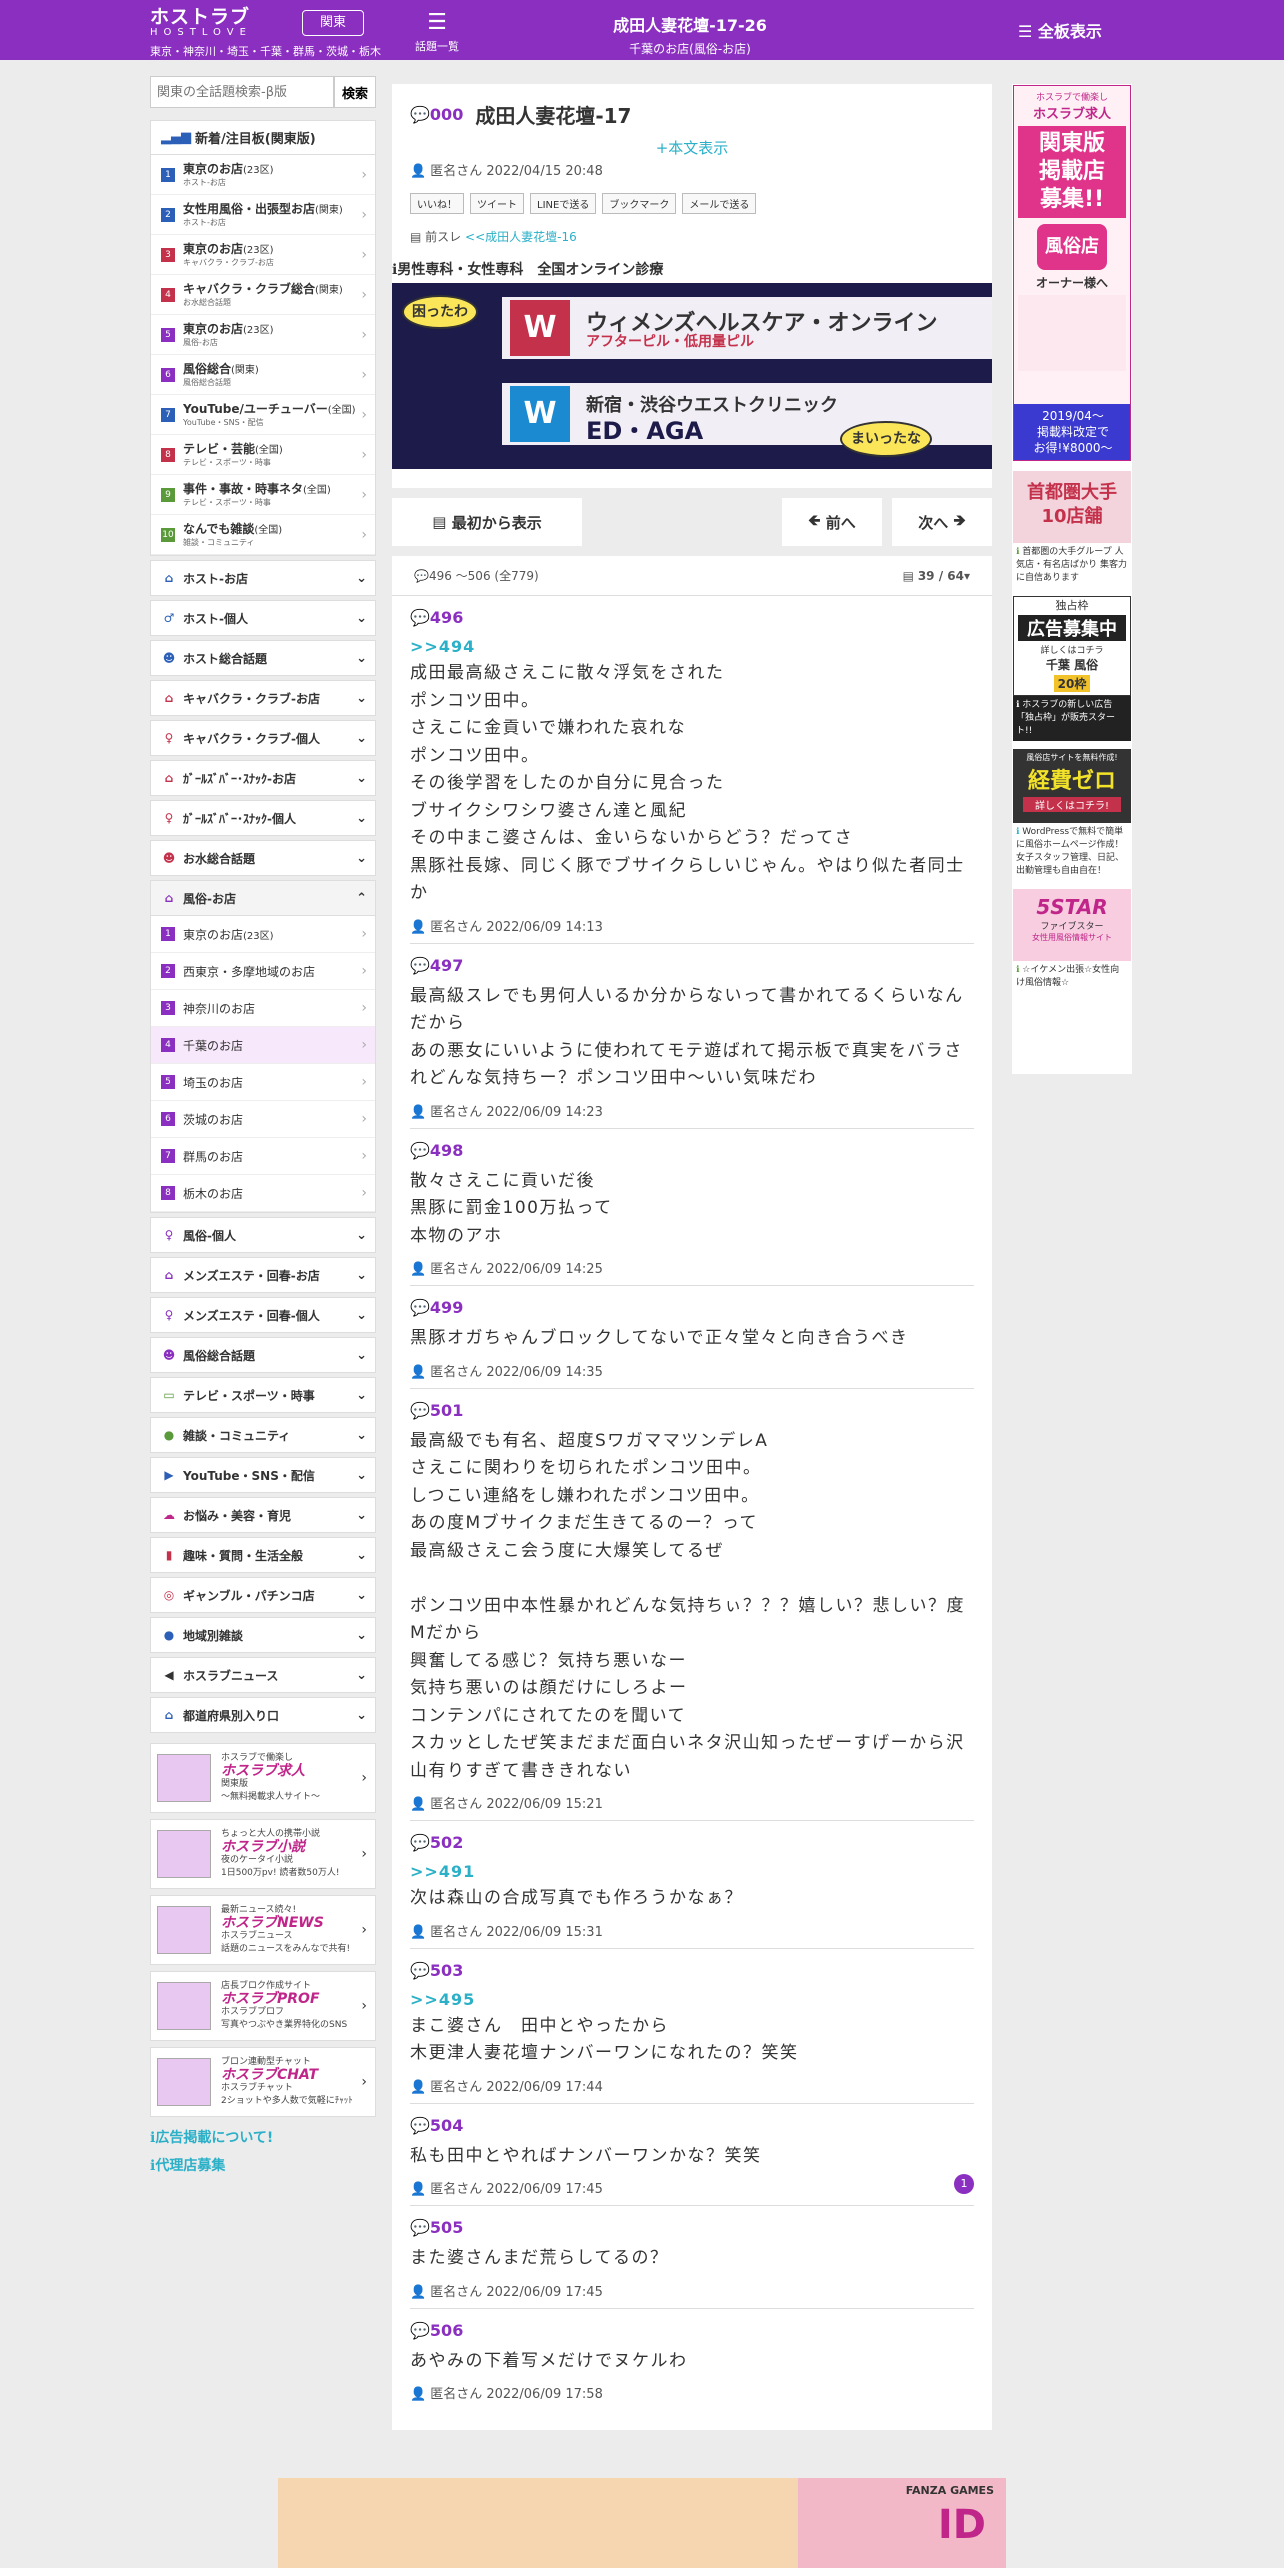  Describe the element at coordinates (263, 1515) in the screenshot. I see `category-item: ☁ お悩み・美容・育児 ⌄` at that location.